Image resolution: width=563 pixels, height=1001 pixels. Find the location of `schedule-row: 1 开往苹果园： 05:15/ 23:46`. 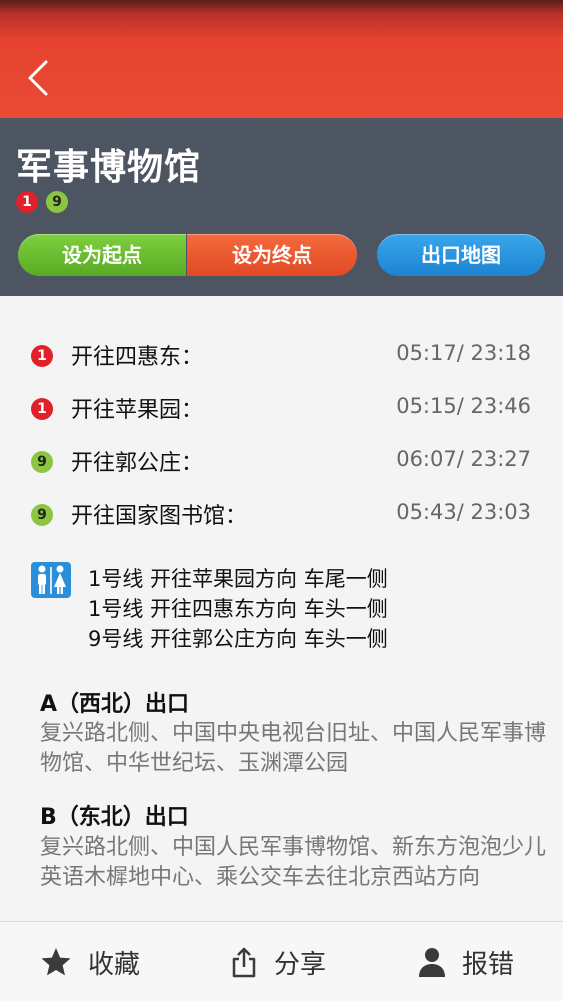

schedule-row: 1 开往苹果园： 05:15/ 23:46 is located at coordinates (281, 409).